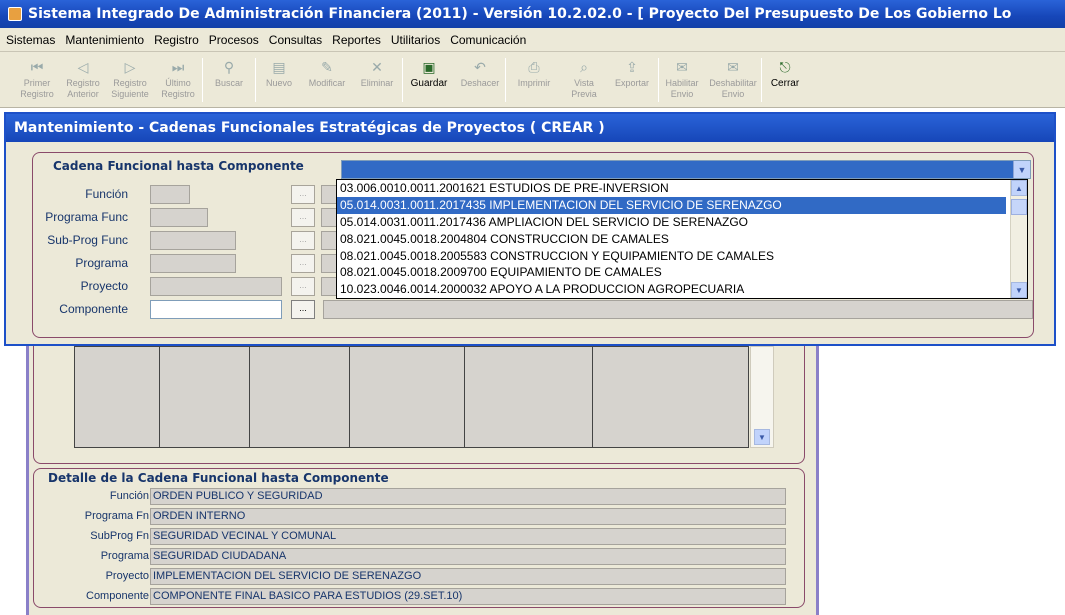 This screenshot has width=1065, height=615. I want to click on menu-sistemas: Sistemas, so click(30, 40).